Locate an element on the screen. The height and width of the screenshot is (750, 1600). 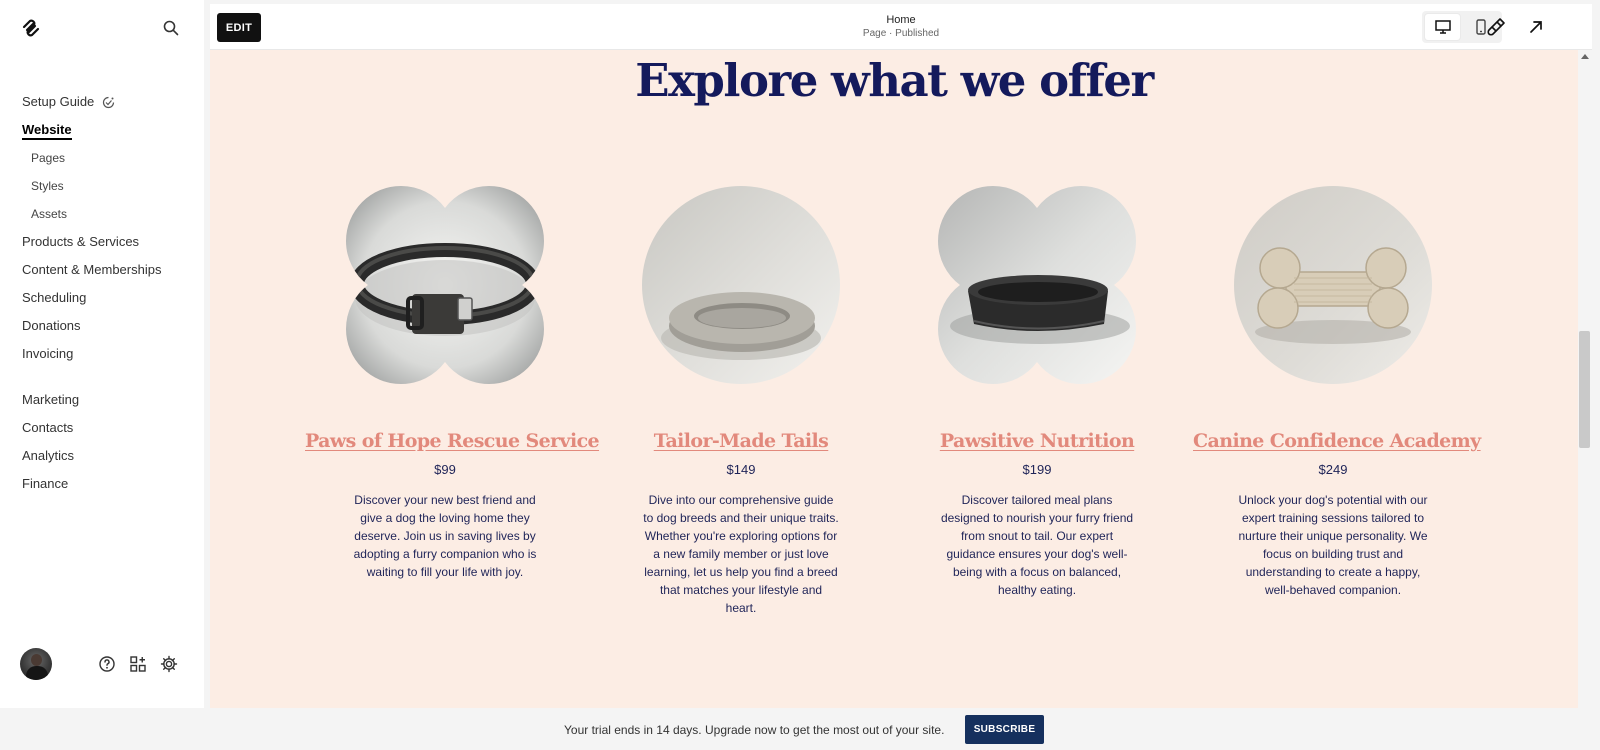
service-image-bone-toy is located at coordinates (1333, 285).